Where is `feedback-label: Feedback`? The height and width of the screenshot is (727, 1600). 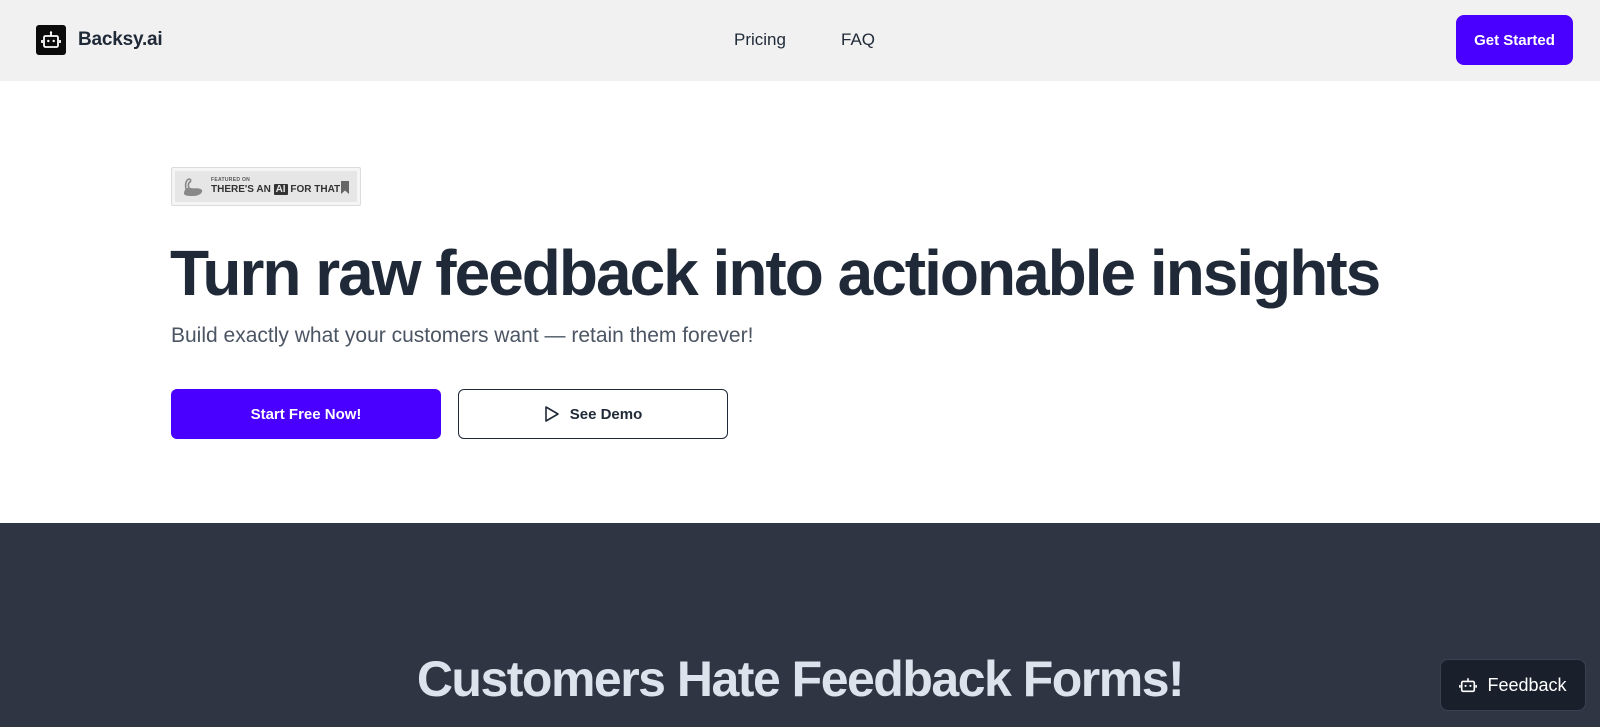
feedback-label: Feedback is located at coordinates (1527, 684).